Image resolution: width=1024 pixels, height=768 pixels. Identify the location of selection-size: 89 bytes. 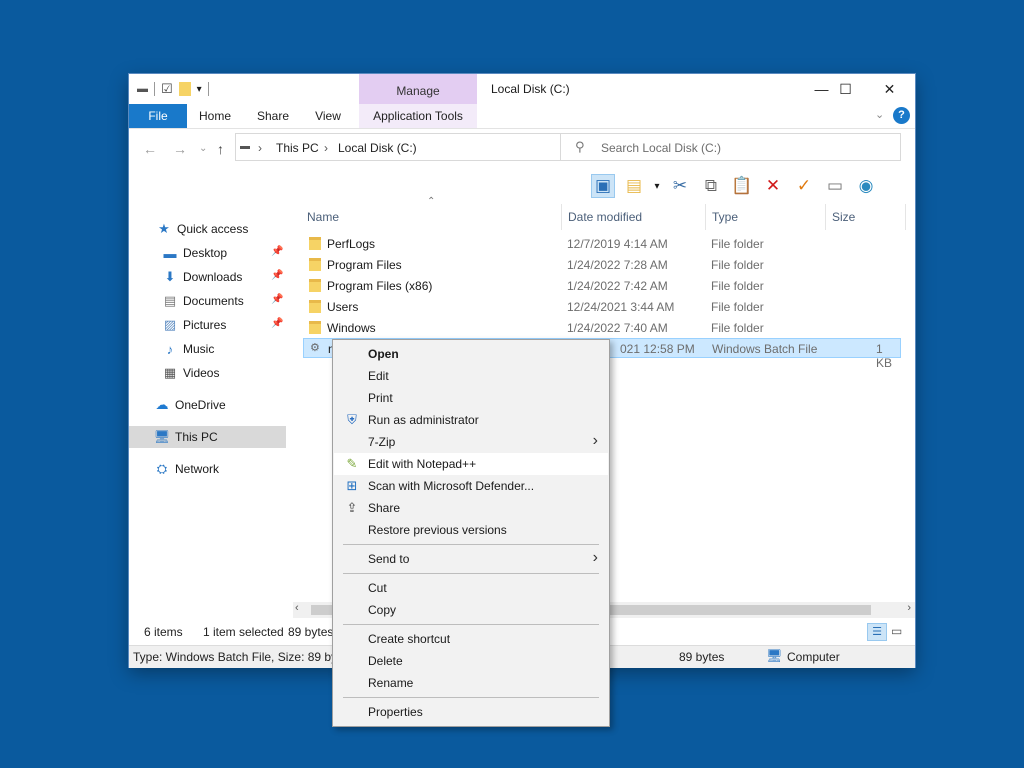
(311, 632).